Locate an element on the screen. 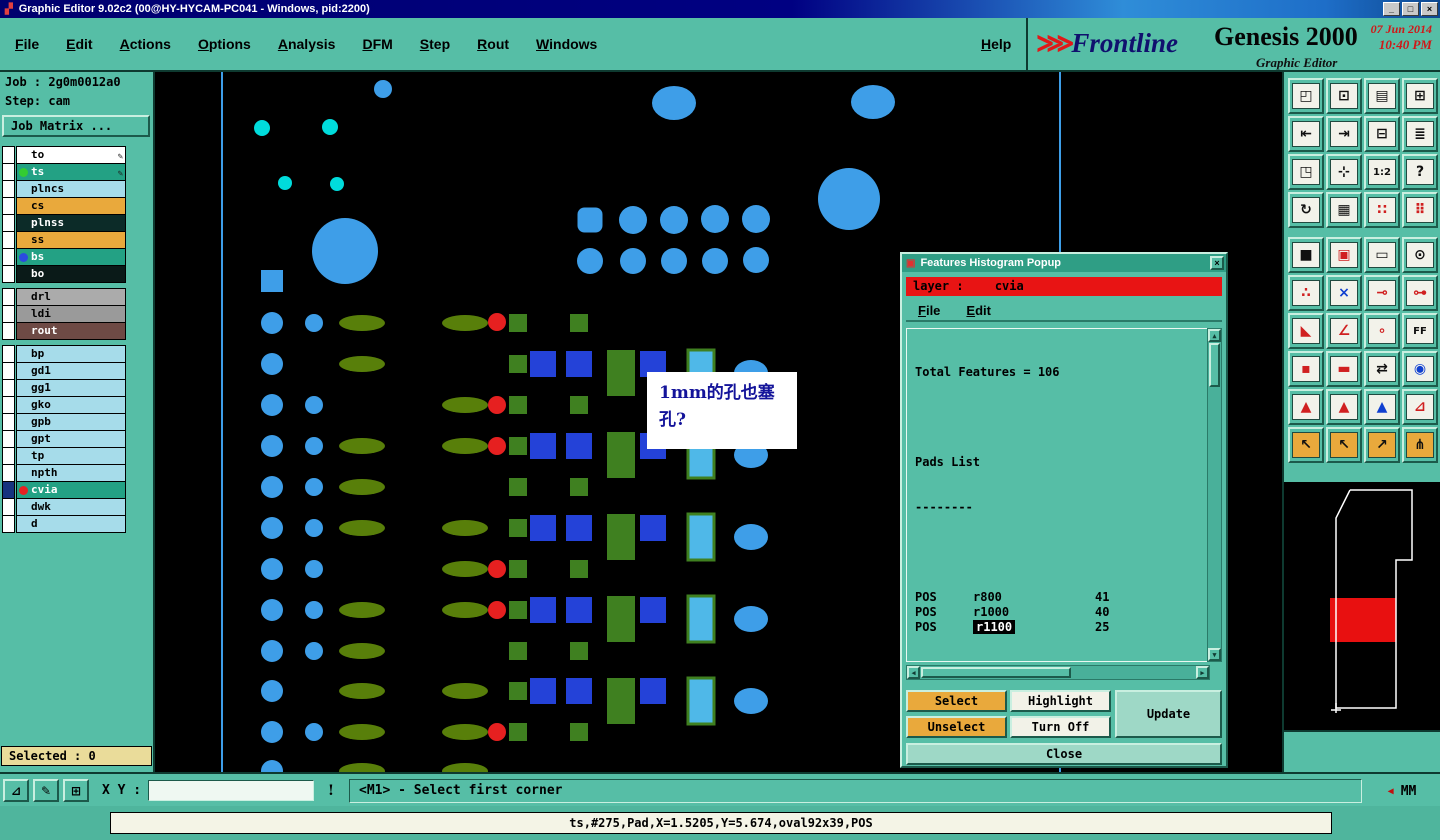 This screenshot has width=1440, height=840. dfm-alert-button: ▲ is located at coordinates (1306, 407).